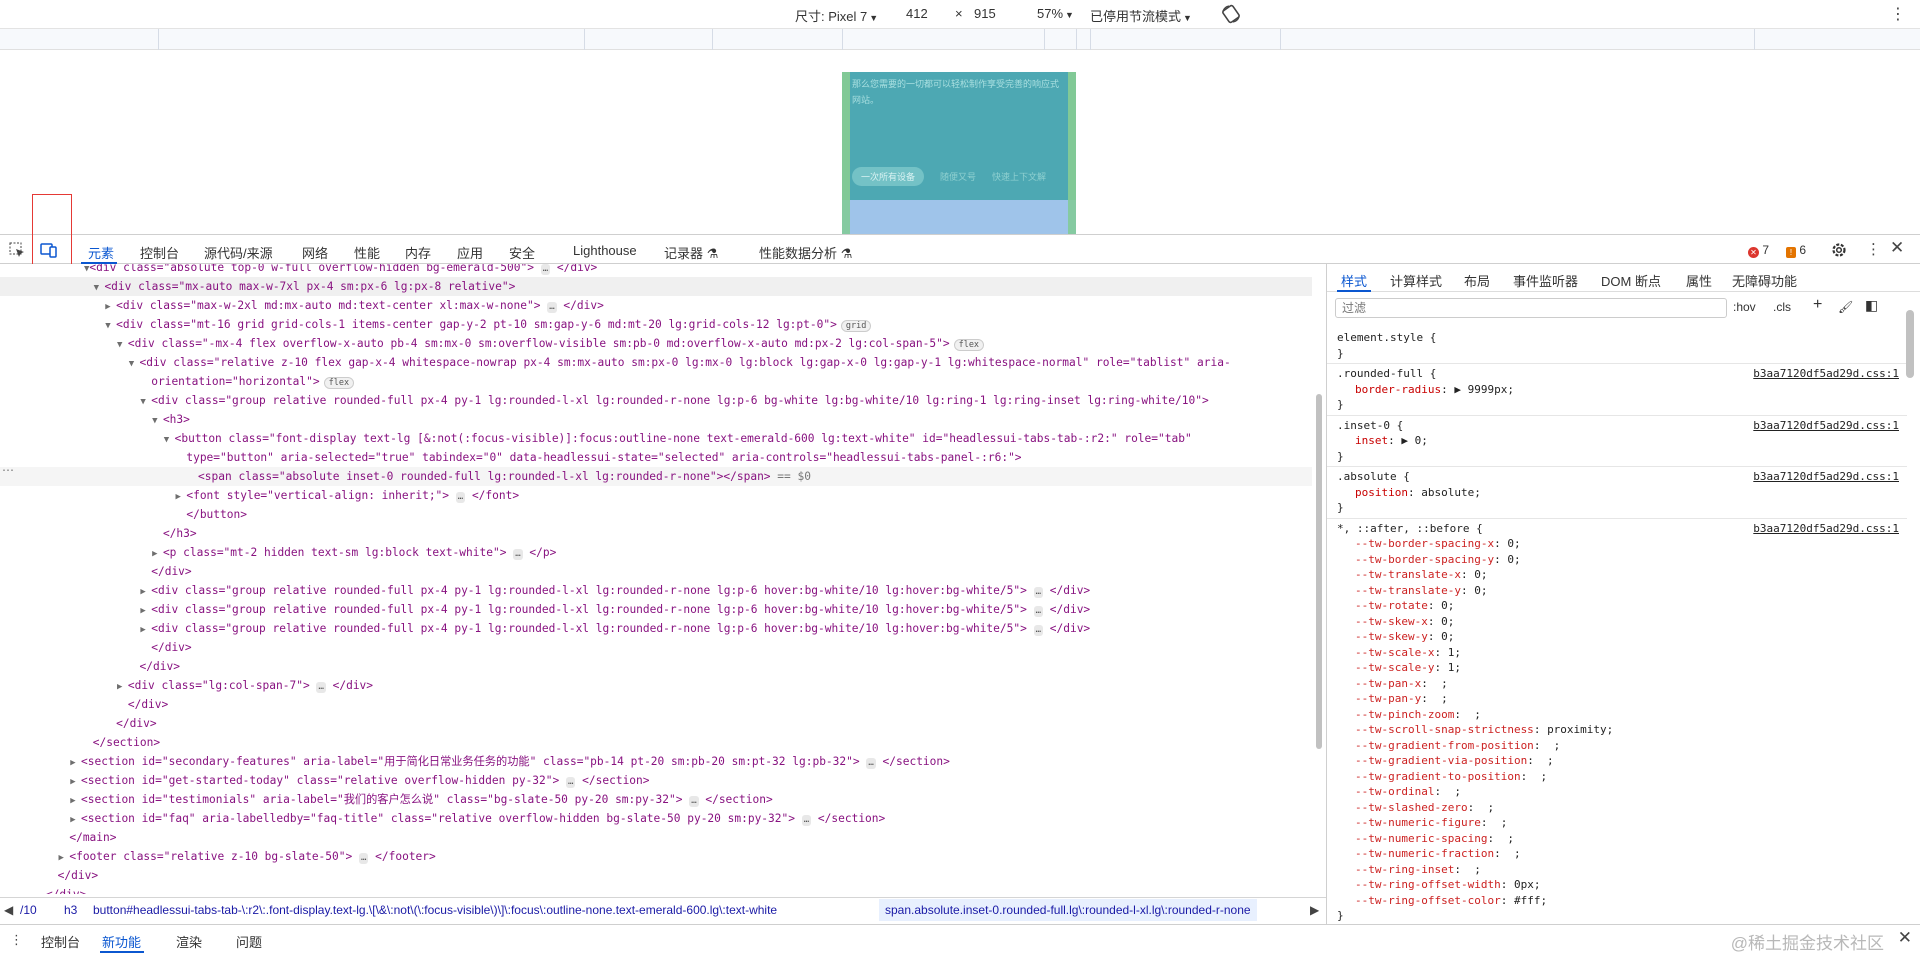  Describe the element at coordinates (1617, 839) in the screenshot. I see `css-property: --tw-numeric-spacing: ;` at that location.